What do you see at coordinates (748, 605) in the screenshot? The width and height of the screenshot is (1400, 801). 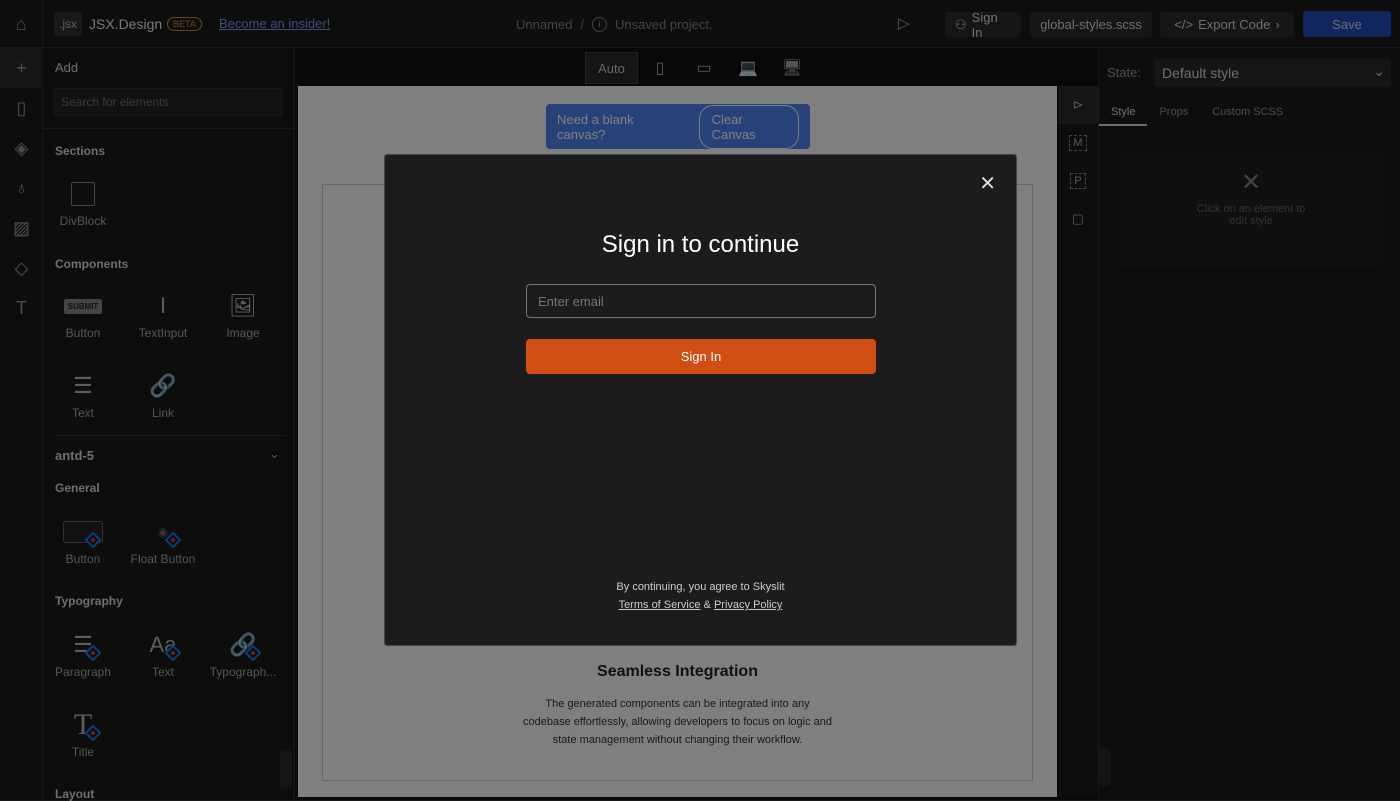 I see `privacy-link: Privacy Policy` at bounding box center [748, 605].